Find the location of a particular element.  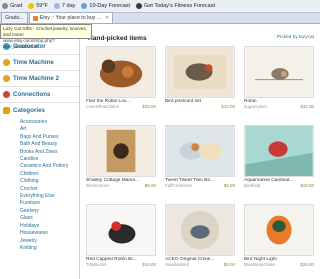

category-link: Geekery is located at coordinates (49, 211).